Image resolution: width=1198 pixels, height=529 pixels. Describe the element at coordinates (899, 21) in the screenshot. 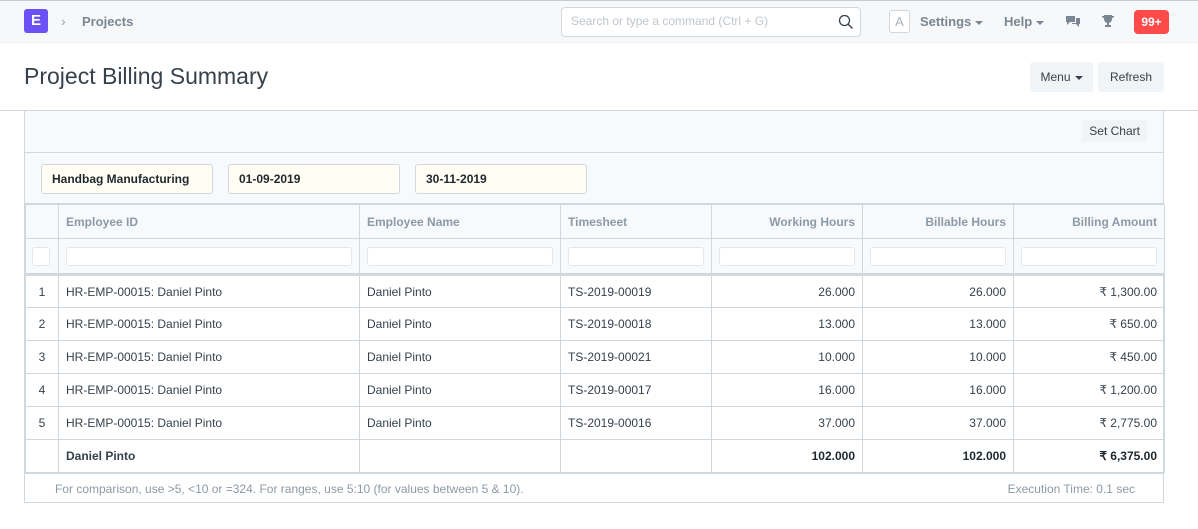

I see `user-avatar: A` at that location.